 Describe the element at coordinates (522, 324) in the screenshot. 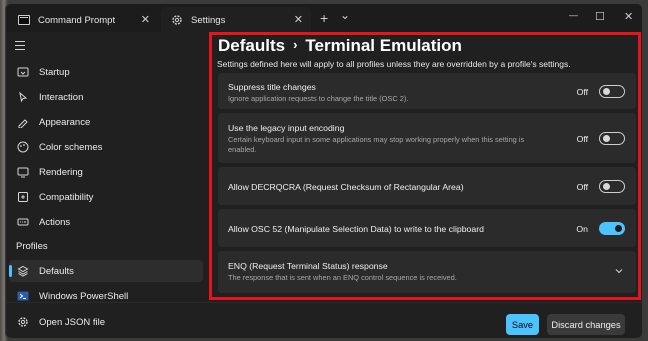

I see `save-button: Save` at that location.